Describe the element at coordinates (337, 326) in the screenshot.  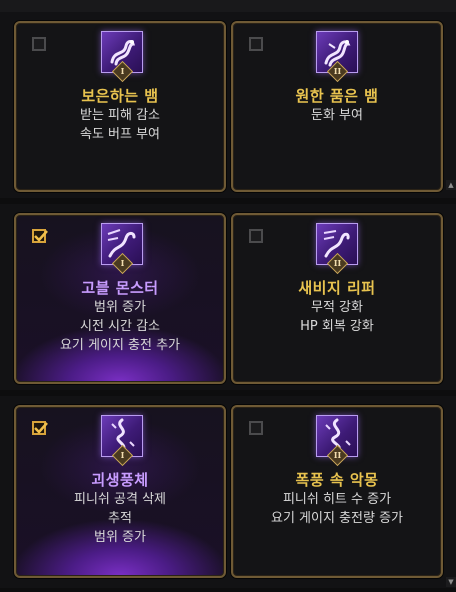
I see `tripod-desc-line: HP 회복 강화` at that location.